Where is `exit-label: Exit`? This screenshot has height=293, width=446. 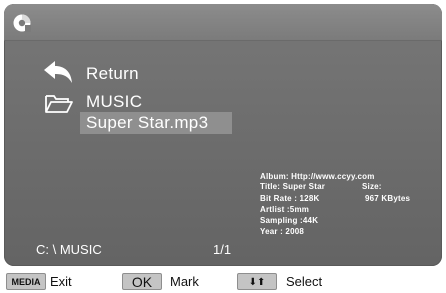
exit-label: Exit is located at coordinates (61, 281).